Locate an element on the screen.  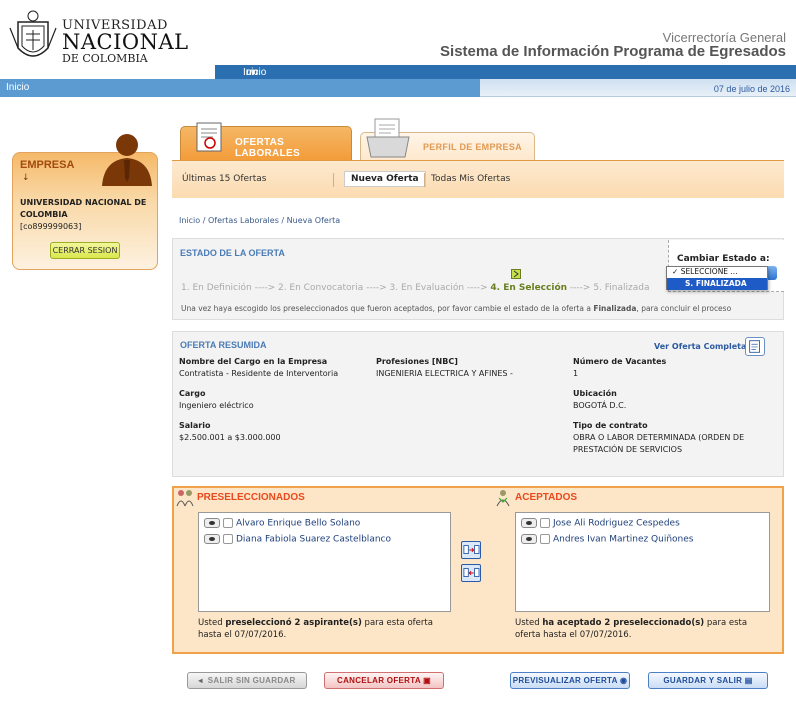
un-brand: un is located at coordinates (252, 72).